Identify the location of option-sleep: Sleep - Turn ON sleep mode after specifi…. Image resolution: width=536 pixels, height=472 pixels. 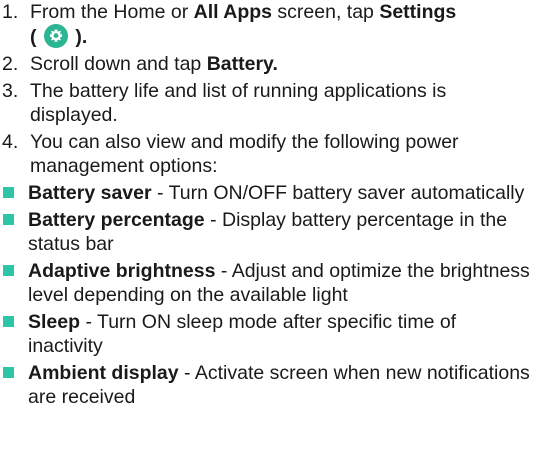
(268, 334).